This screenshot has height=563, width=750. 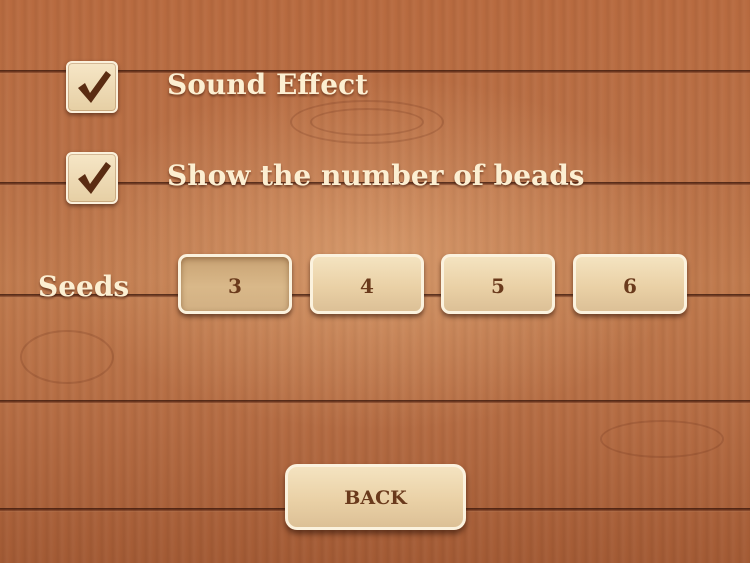 What do you see at coordinates (367, 284) in the screenshot?
I see `seed-button-4: 4` at bounding box center [367, 284].